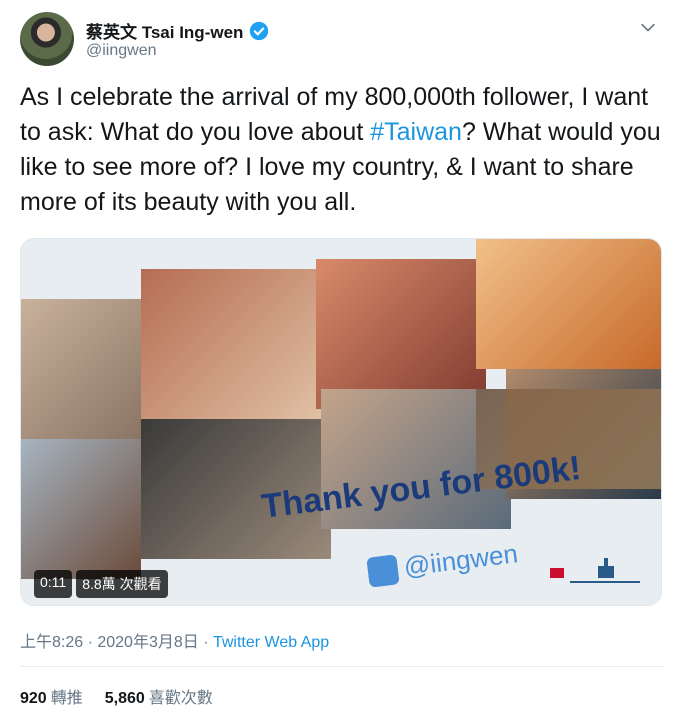 This screenshot has height=728, width=684. I want to click on like-label: 喜歡次數, so click(180, 698).